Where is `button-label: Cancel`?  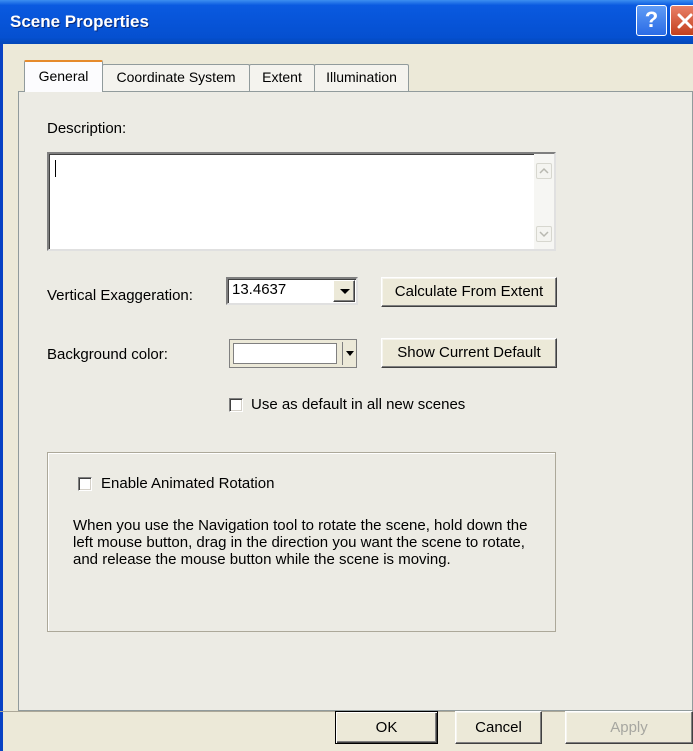
button-label: Cancel is located at coordinates (498, 727).